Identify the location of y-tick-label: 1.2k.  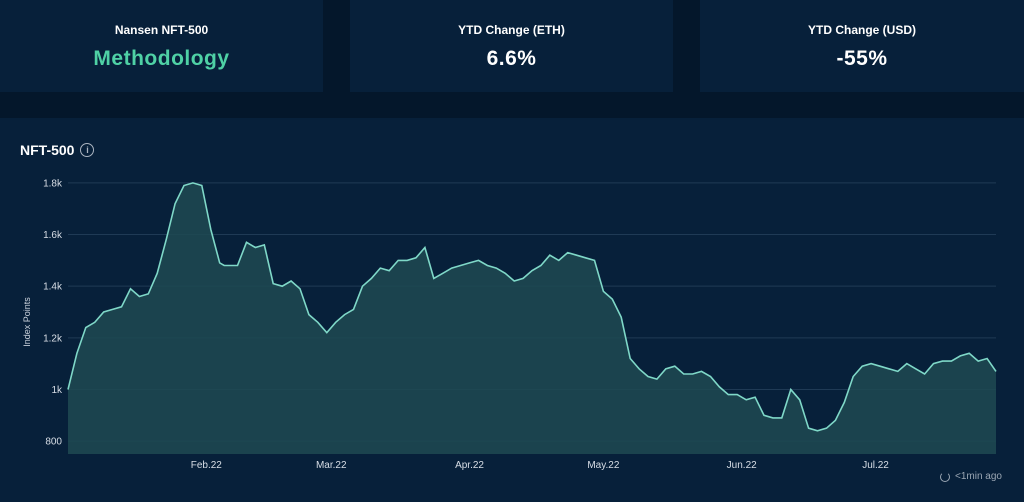
(53, 338).